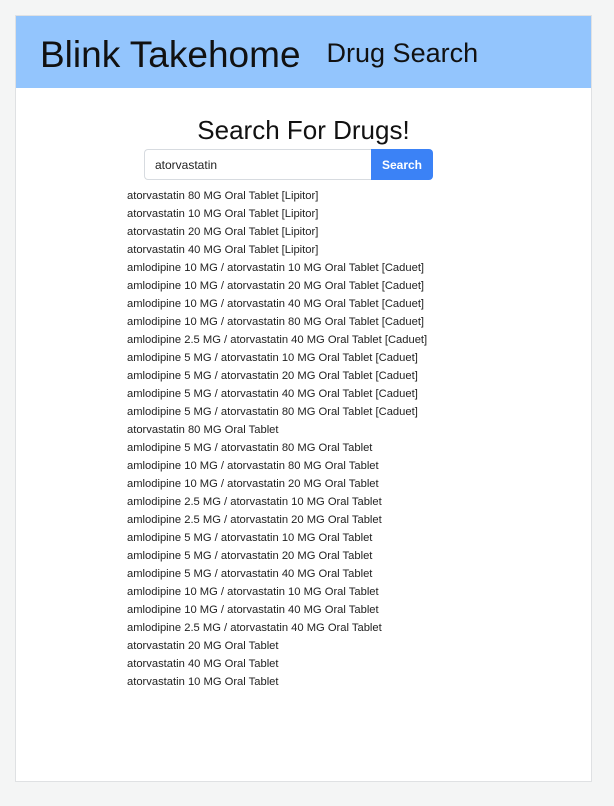 The width and height of the screenshot is (614, 806). Describe the element at coordinates (223, 196) in the screenshot. I see `result-item: atorvastatin 80 MG Oral Tablet [Lipitor]` at that location.